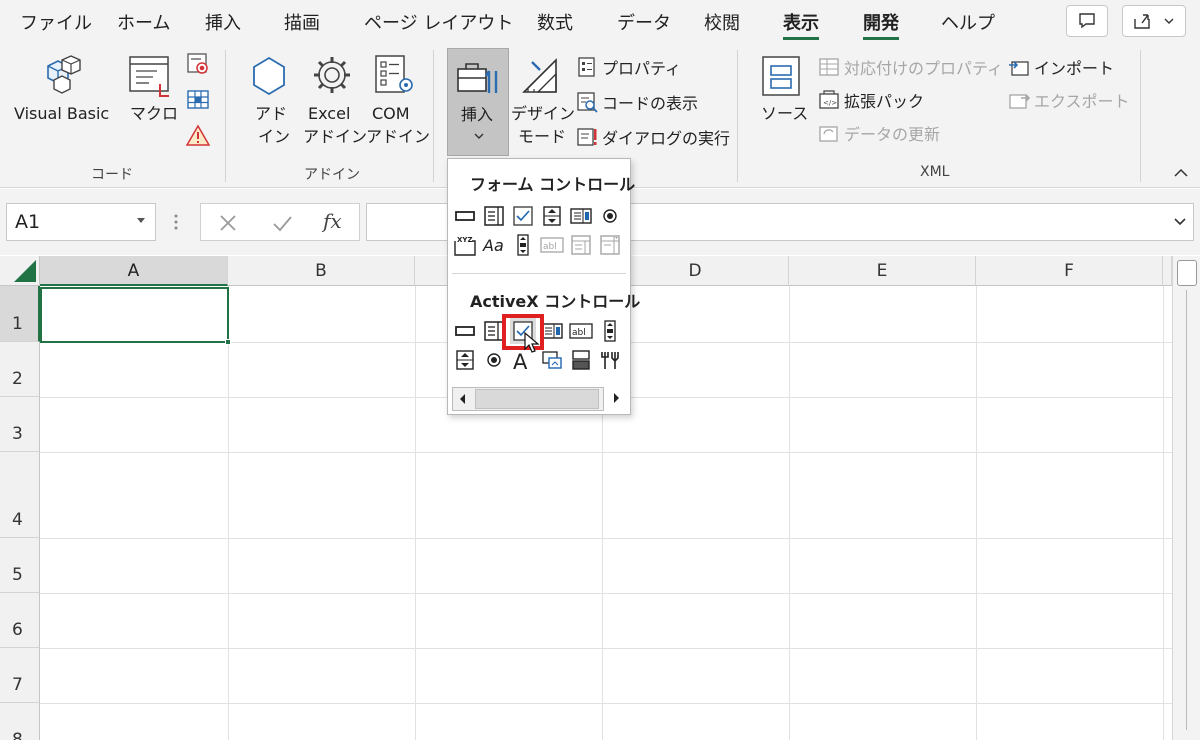 The width and height of the screenshot is (1200, 740). I want to click on tab-review: 校閲, so click(722, 22).